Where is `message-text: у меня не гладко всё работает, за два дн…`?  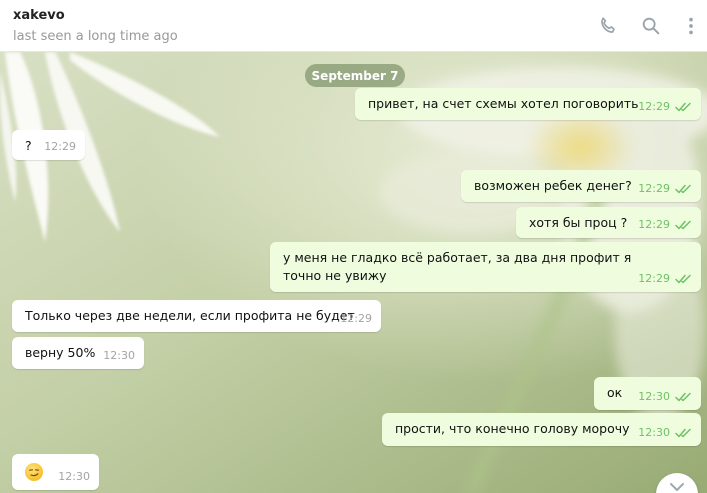
message-text: у меня не гладко всё работает, за два дн… is located at coordinates (457, 266).